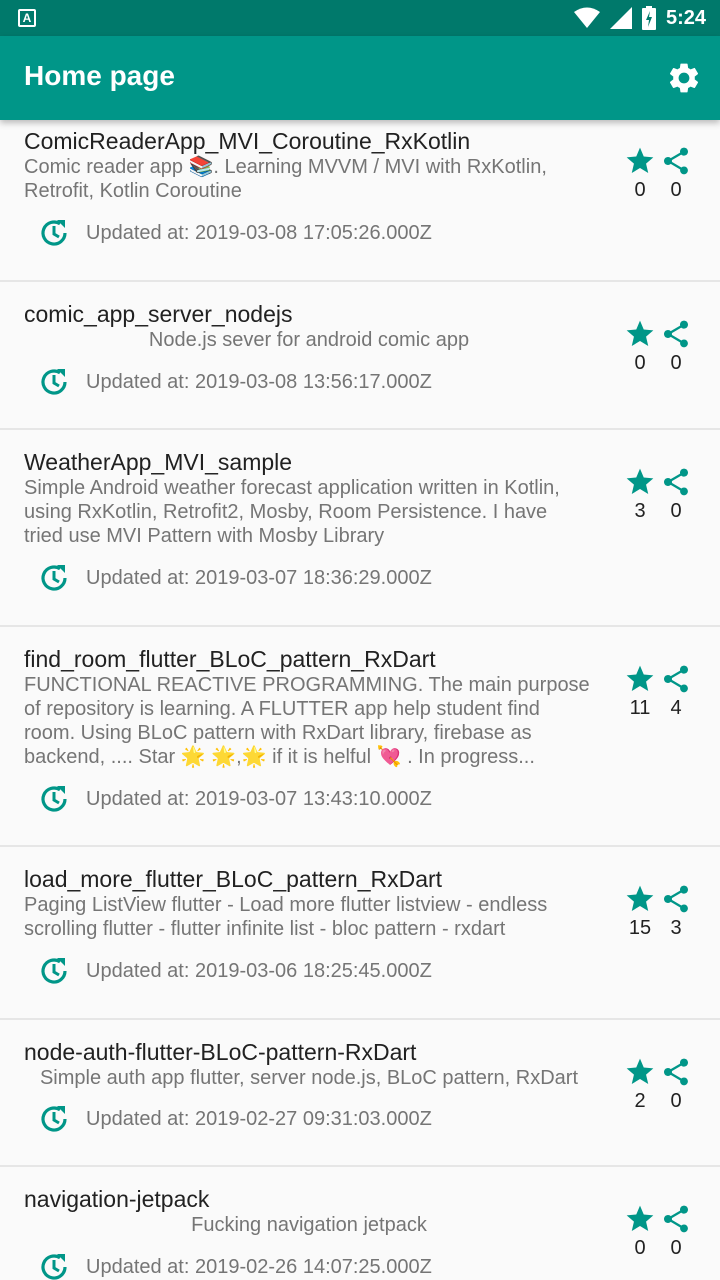 This screenshot has width=720, height=1280. Describe the element at coordinates (309, 340) in the screenshot. I see `repo-description: Node.js sever for android comic app` at that location.